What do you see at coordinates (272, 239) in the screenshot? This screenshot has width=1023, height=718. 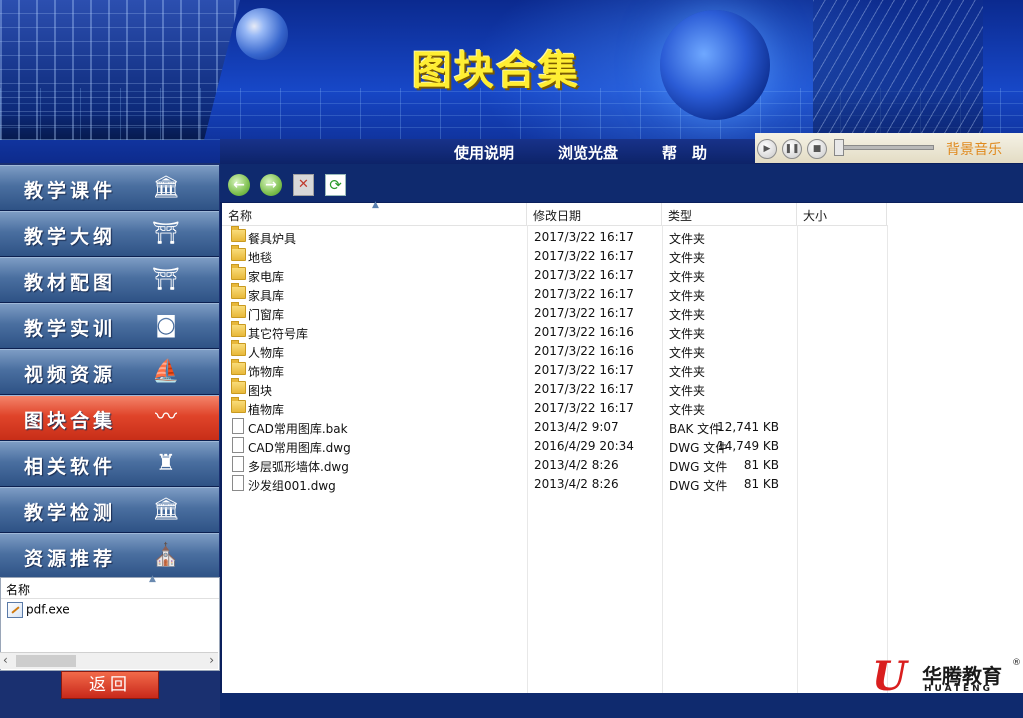 I see `file-name: 餐具炉具` at bounding box center [272, 239].